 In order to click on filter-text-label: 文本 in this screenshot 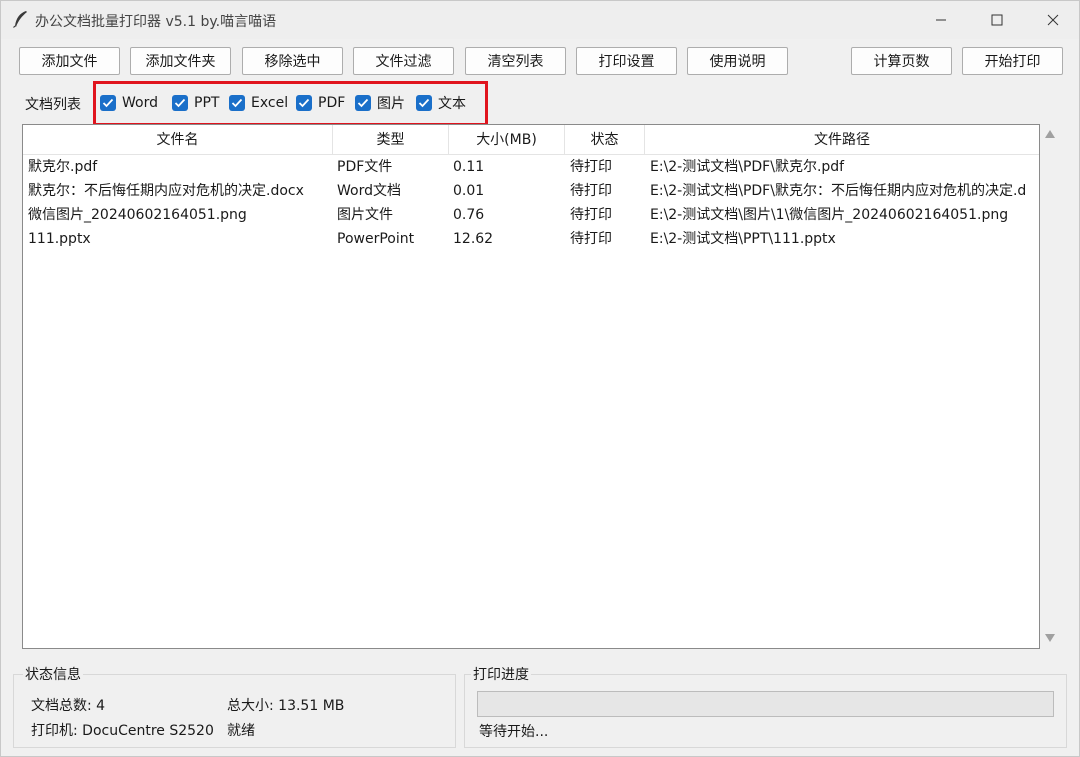, I will do `click(452, 104)`.